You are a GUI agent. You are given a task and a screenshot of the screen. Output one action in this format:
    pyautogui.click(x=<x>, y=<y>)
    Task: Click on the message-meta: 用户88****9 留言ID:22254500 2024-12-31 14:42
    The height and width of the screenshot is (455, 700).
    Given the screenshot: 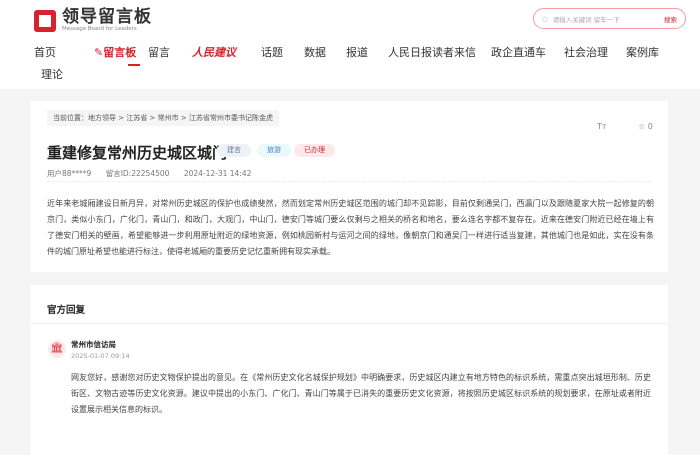 What is the action you would take?
    pyautogui.click(x=155, y=173)
    